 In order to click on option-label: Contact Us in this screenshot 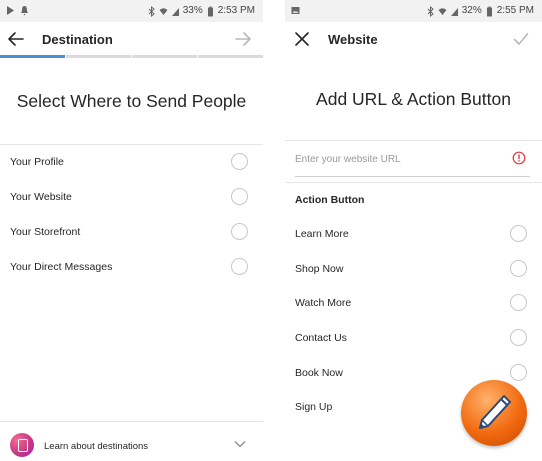, I will do `click(321, 338)`.